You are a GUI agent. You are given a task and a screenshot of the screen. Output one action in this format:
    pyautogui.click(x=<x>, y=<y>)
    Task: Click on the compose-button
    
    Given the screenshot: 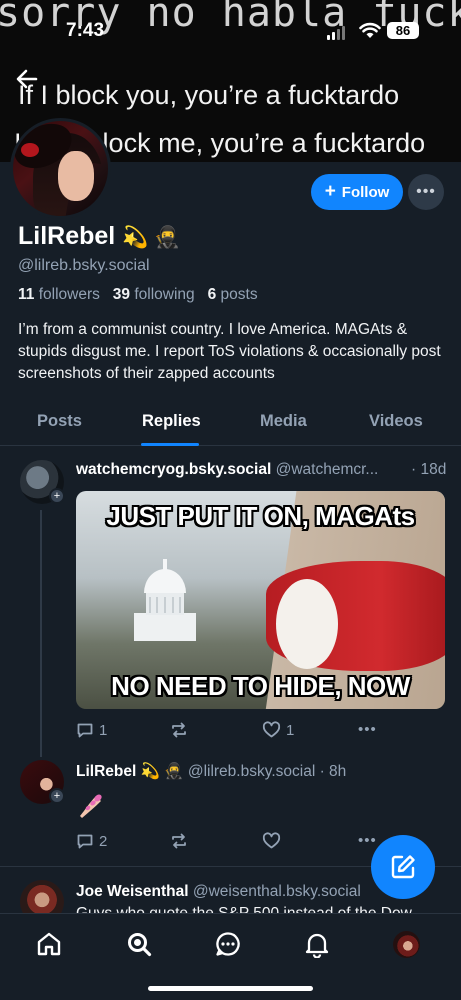 What is the action you would take?
    pyautogui.click(x=403, y=867)
    